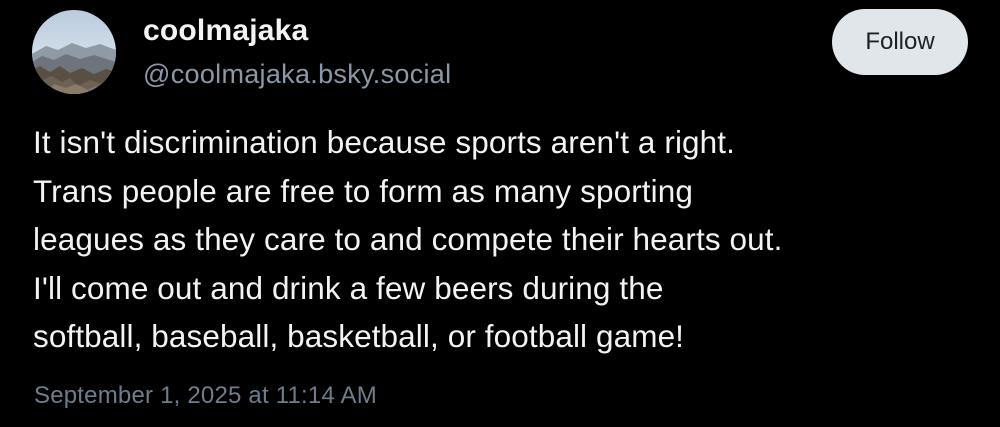 The width and height of the screenshot is (1000, 427). I want to click on author-handle: @coolmajaka.bsky.social, so click(297, 74).